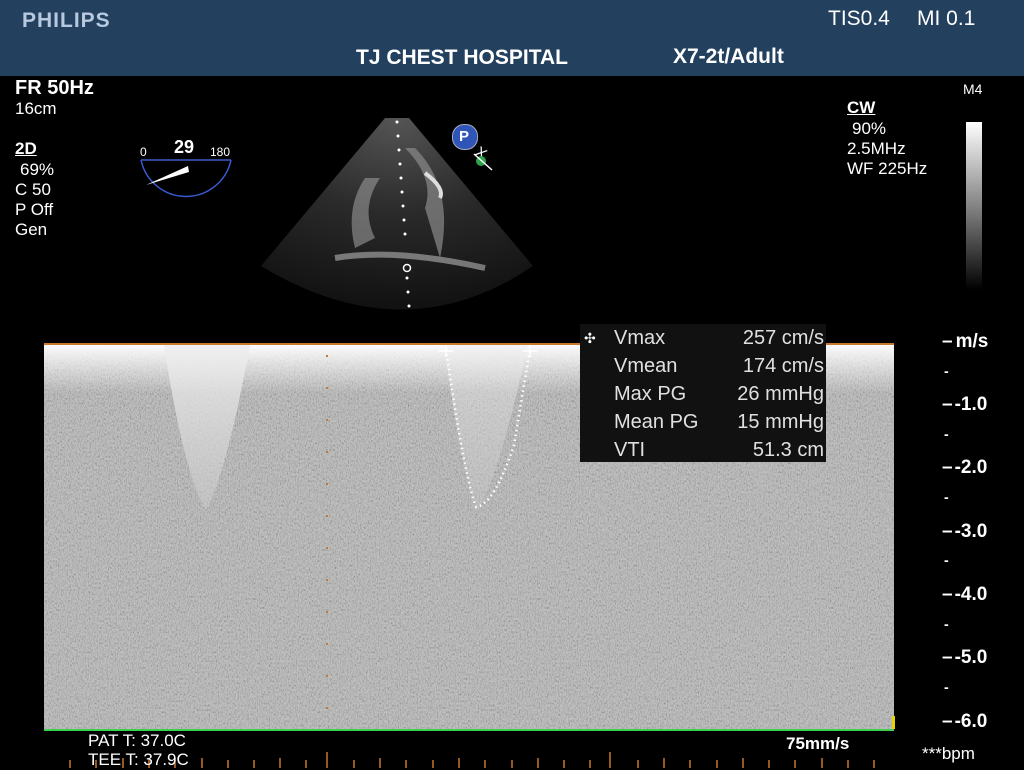 The width and height of the screenshot is (1024, 770). I want to click on probe-preset: X7-2t/Adult, so click(728, 56).